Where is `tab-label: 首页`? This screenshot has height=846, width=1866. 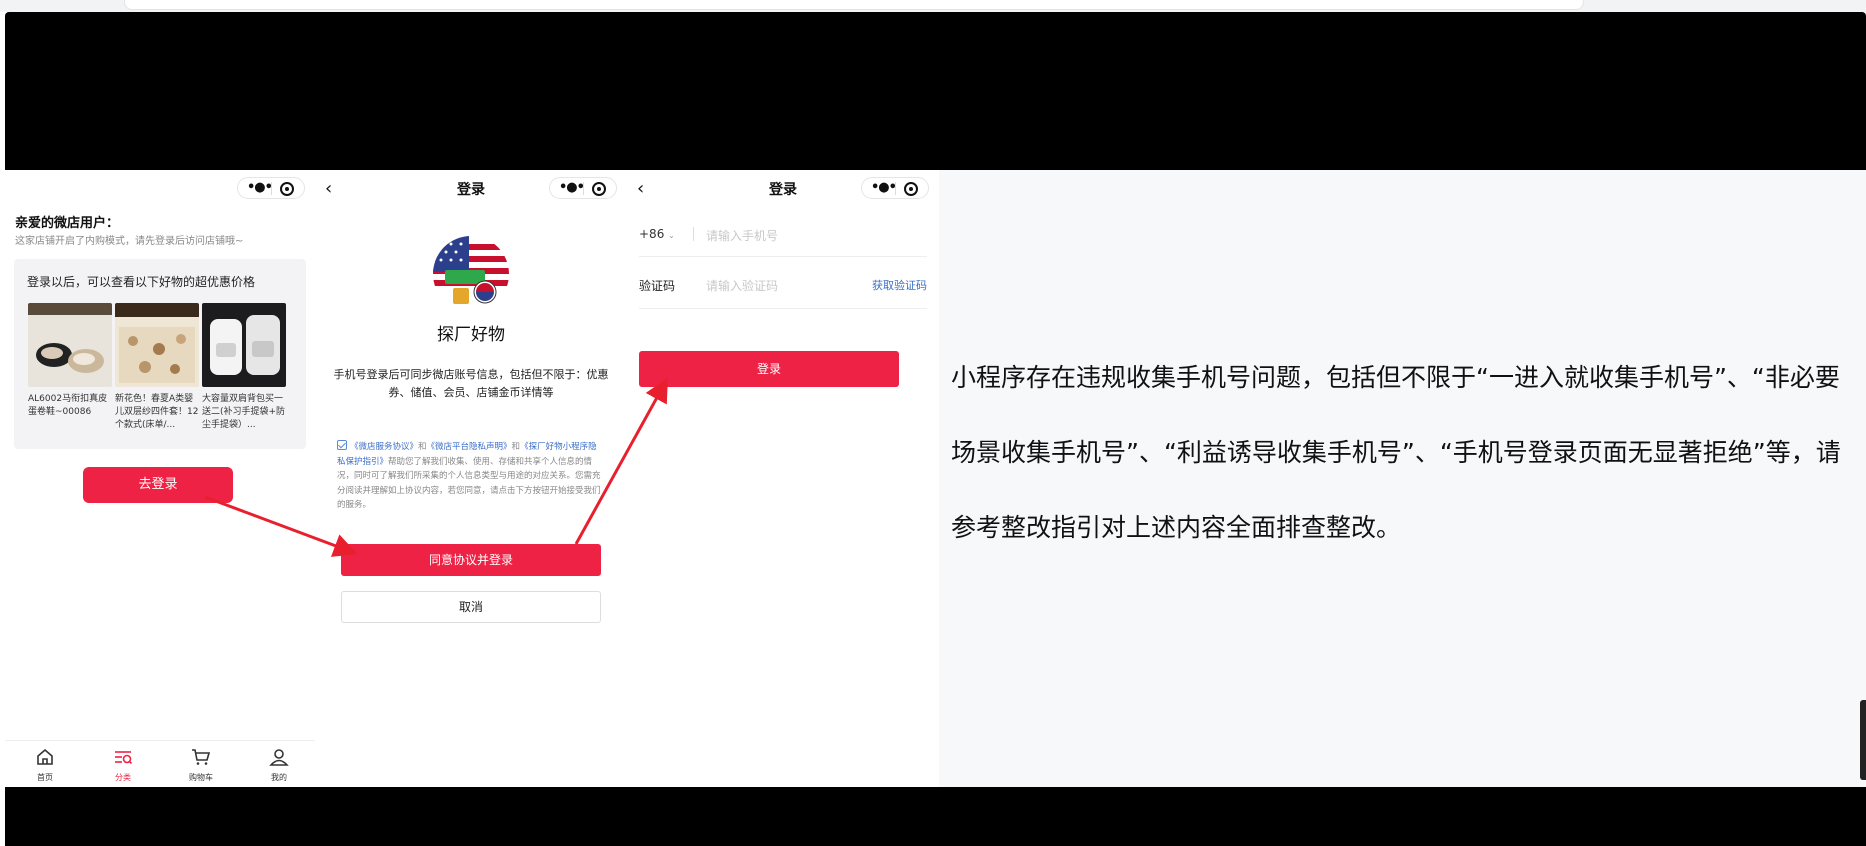 tab-label: 首页 is located at coordinates (45, 777).